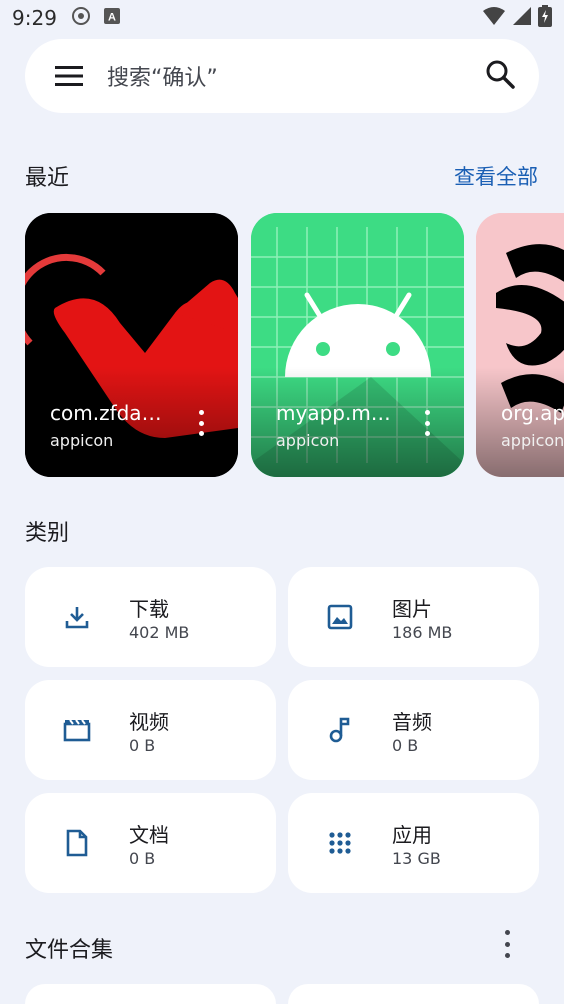  I want to click on category-name: 文档, so click(149, 835).